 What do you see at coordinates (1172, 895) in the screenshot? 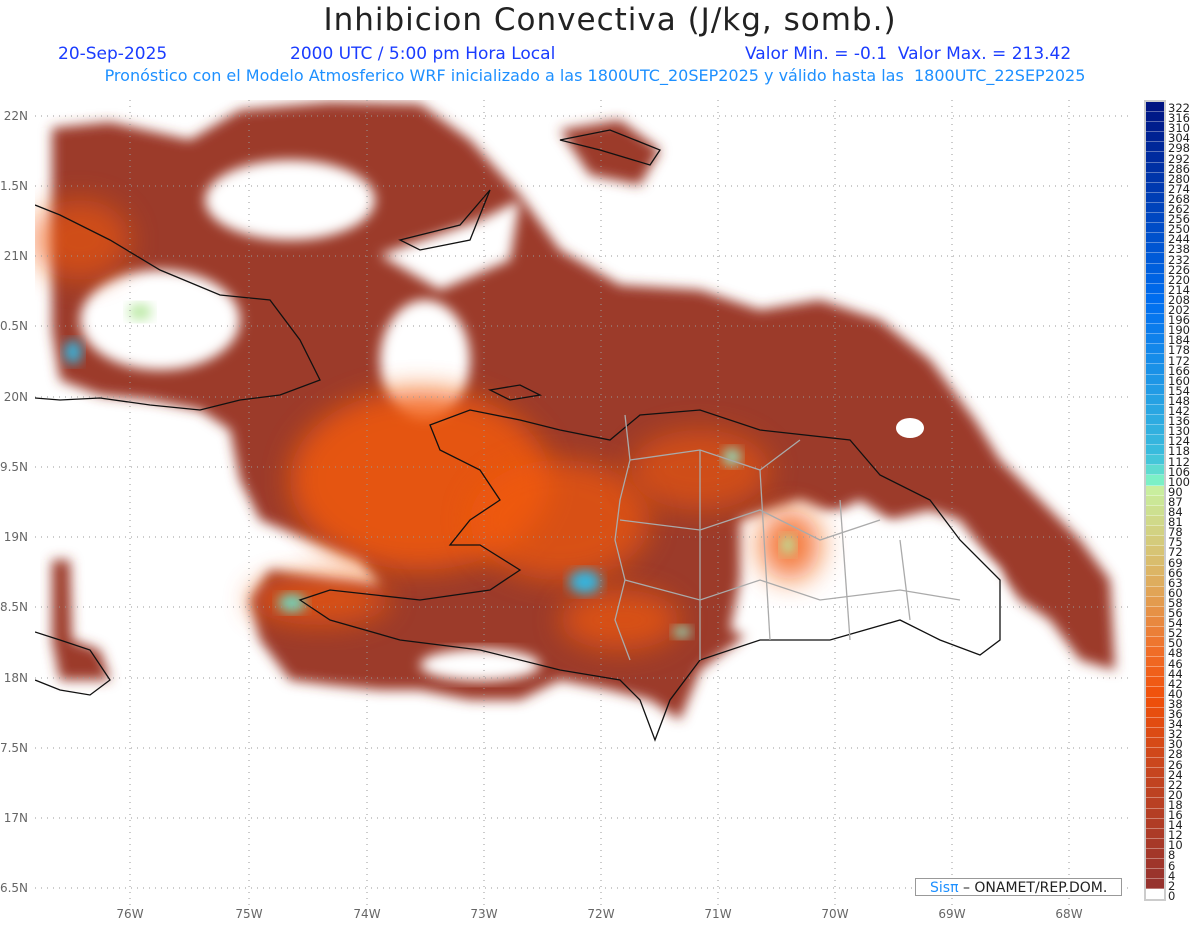
I see `colorbar-label: 0` at bounding box center [1172, 895].